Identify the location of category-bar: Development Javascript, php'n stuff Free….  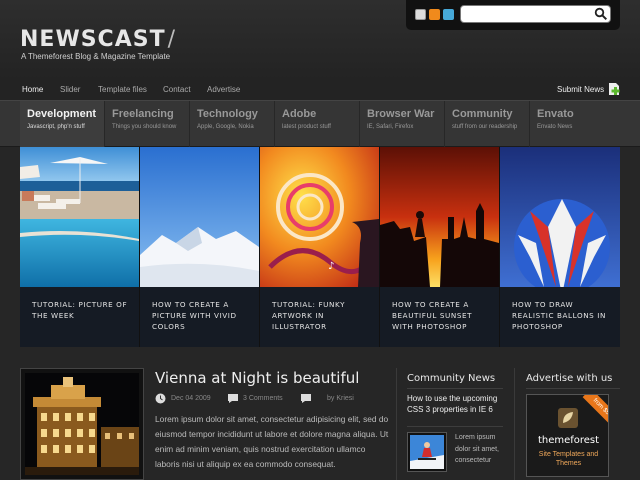
(320, 123).